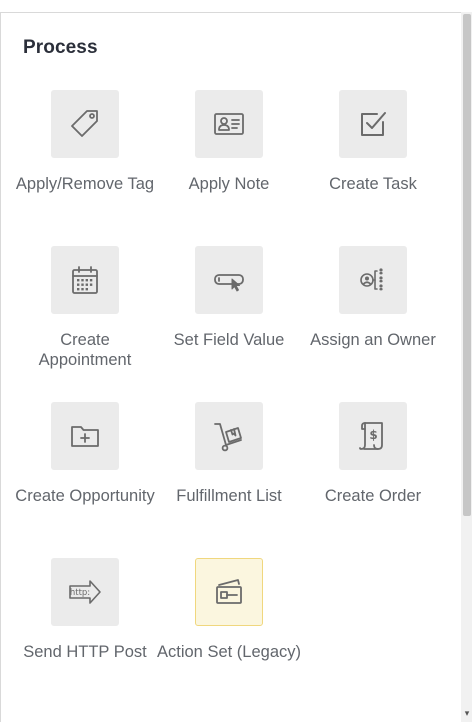 Image resolution: width=472 pixels, height=722 pixels. Describe the element at coordinates (373, 479) in the screenshot. I see `tile-create-order: $ Create Order` at that location.